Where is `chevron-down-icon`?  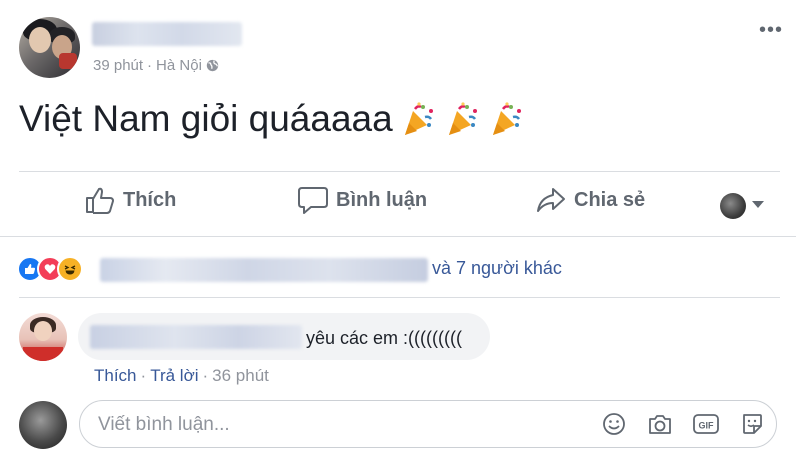 chevron-down-icon is located at coordinates (758, 204).